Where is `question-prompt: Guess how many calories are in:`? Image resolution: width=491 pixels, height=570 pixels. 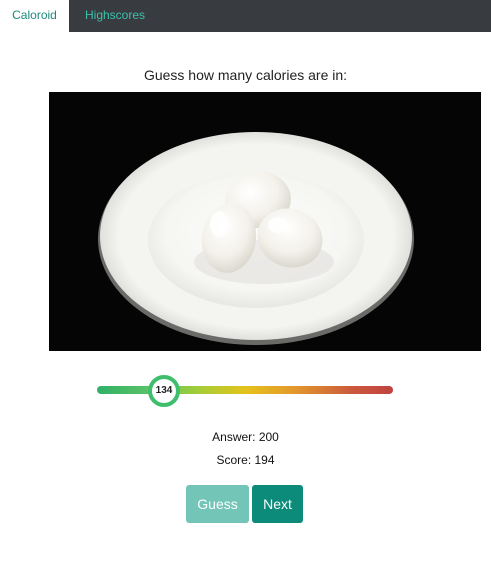 question-prompt: Guess how many calories are in: is located at coordinates (245, 75).